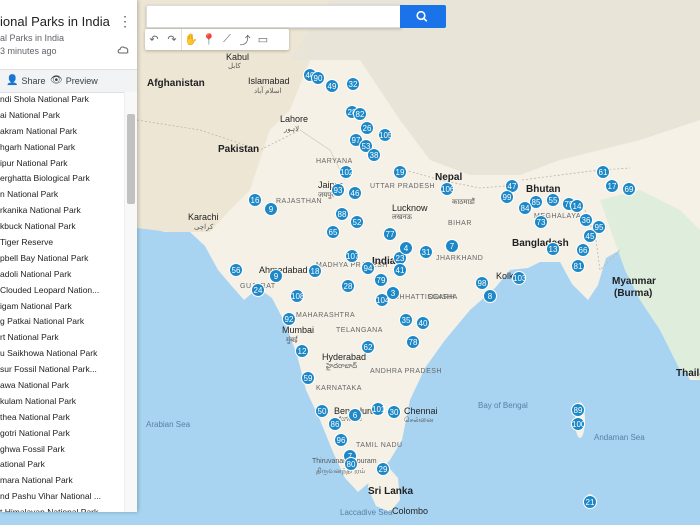  Describe the element at coordinates (263, 39) in the screenshot. I see `ruler-icon: ▭` at that location.